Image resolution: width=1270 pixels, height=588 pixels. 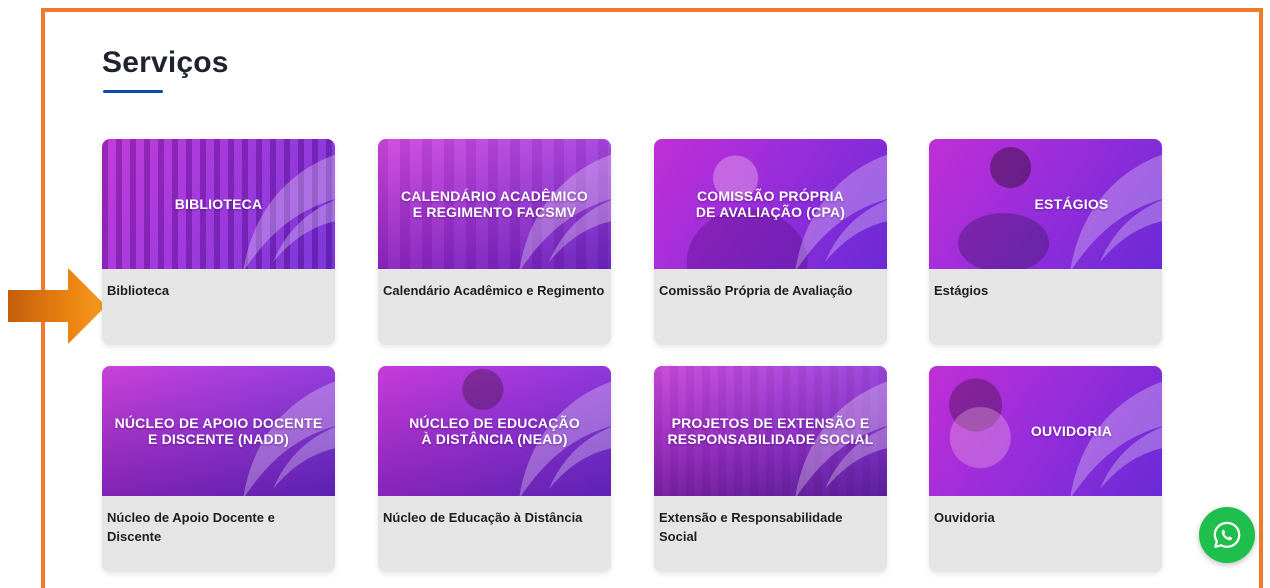 I want to click on card-banner: COMISSÃO PRÓPRIA DE AVALIAÇÃO (CPA), so click(x=770, y=204).